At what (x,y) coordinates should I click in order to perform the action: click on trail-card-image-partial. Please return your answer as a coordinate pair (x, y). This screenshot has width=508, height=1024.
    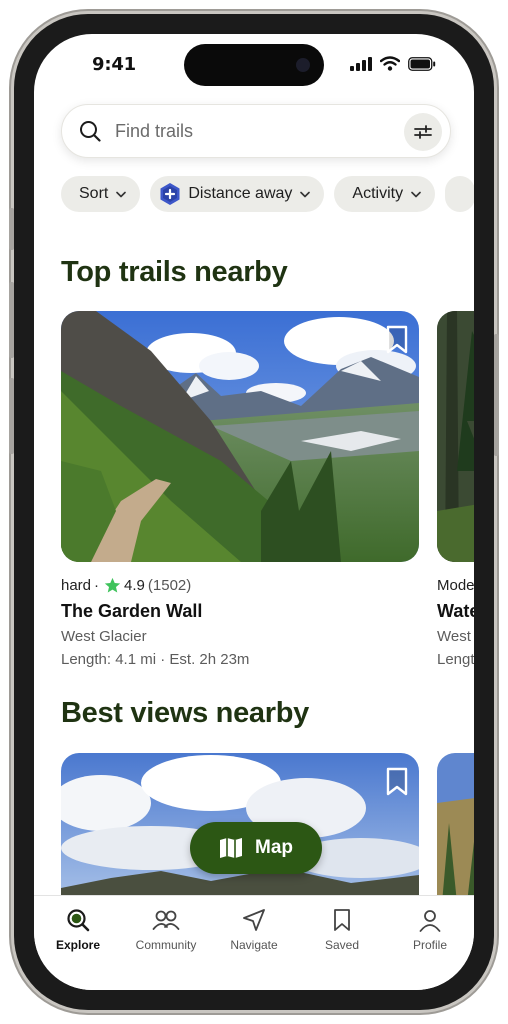
    Looking at the image, I should click on (455, 436).